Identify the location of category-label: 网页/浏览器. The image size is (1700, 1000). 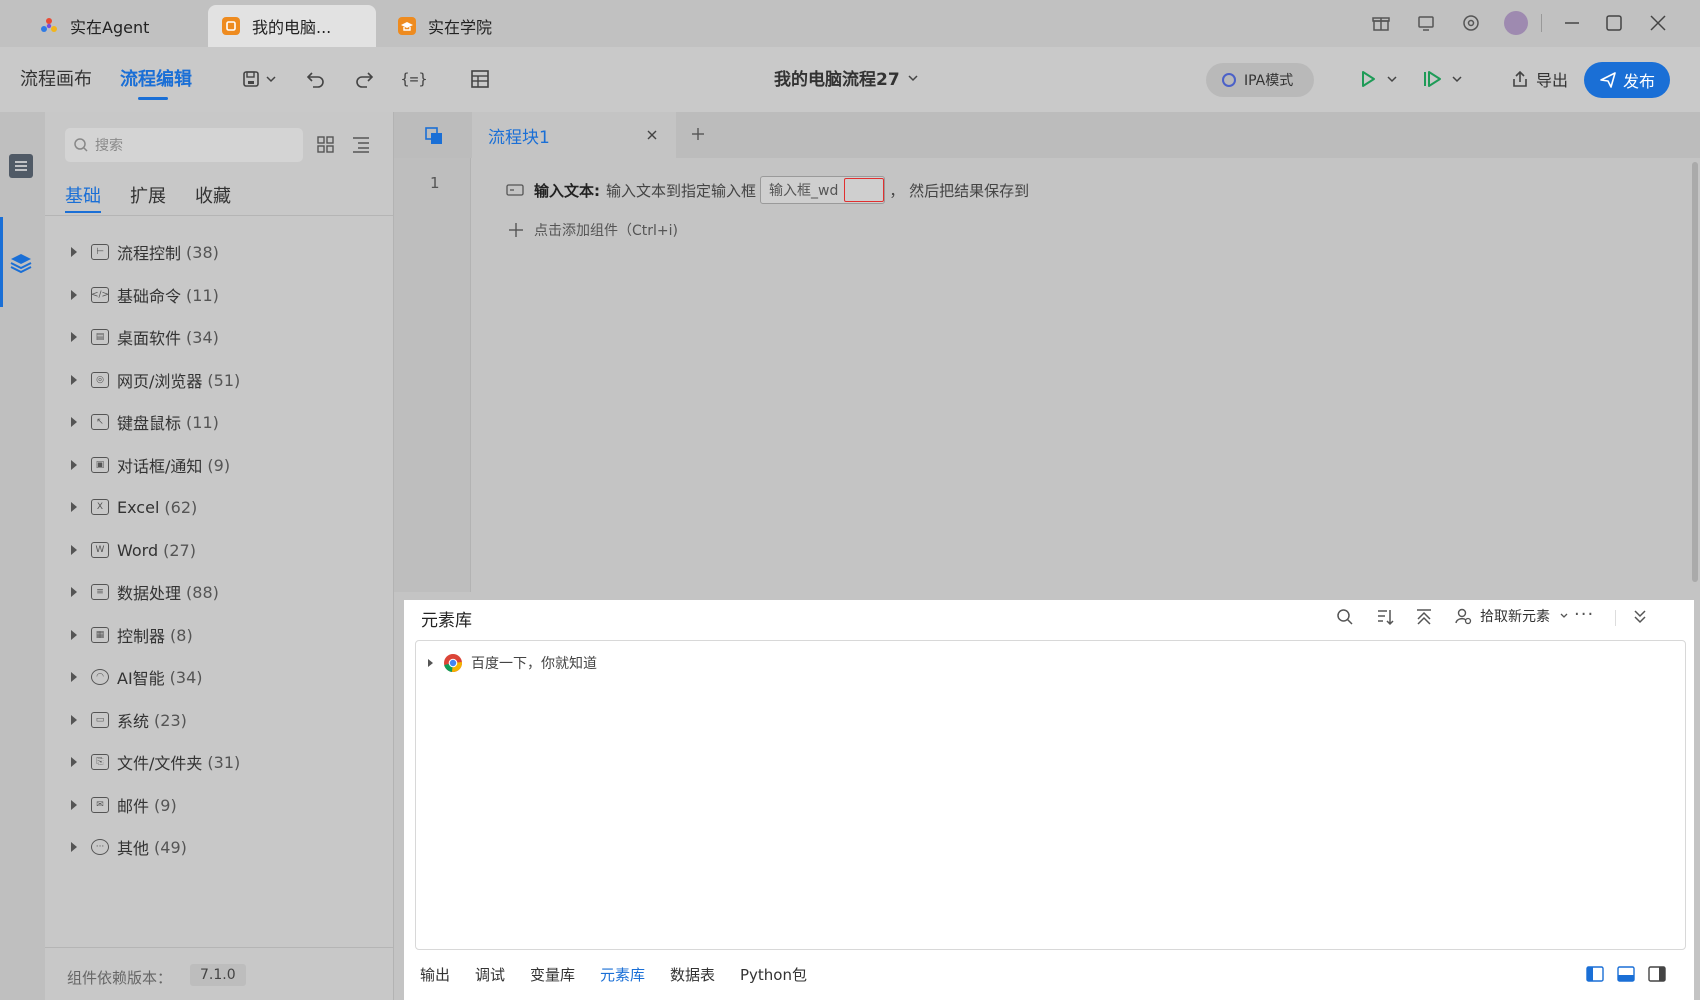
(160, 381).